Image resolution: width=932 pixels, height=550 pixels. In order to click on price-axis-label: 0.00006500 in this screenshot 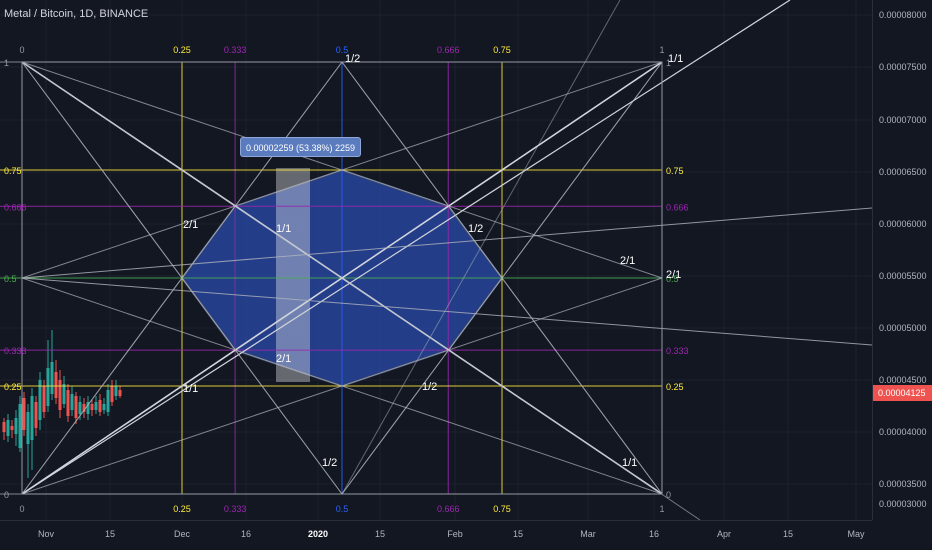, I will do `click(903, 172)`.